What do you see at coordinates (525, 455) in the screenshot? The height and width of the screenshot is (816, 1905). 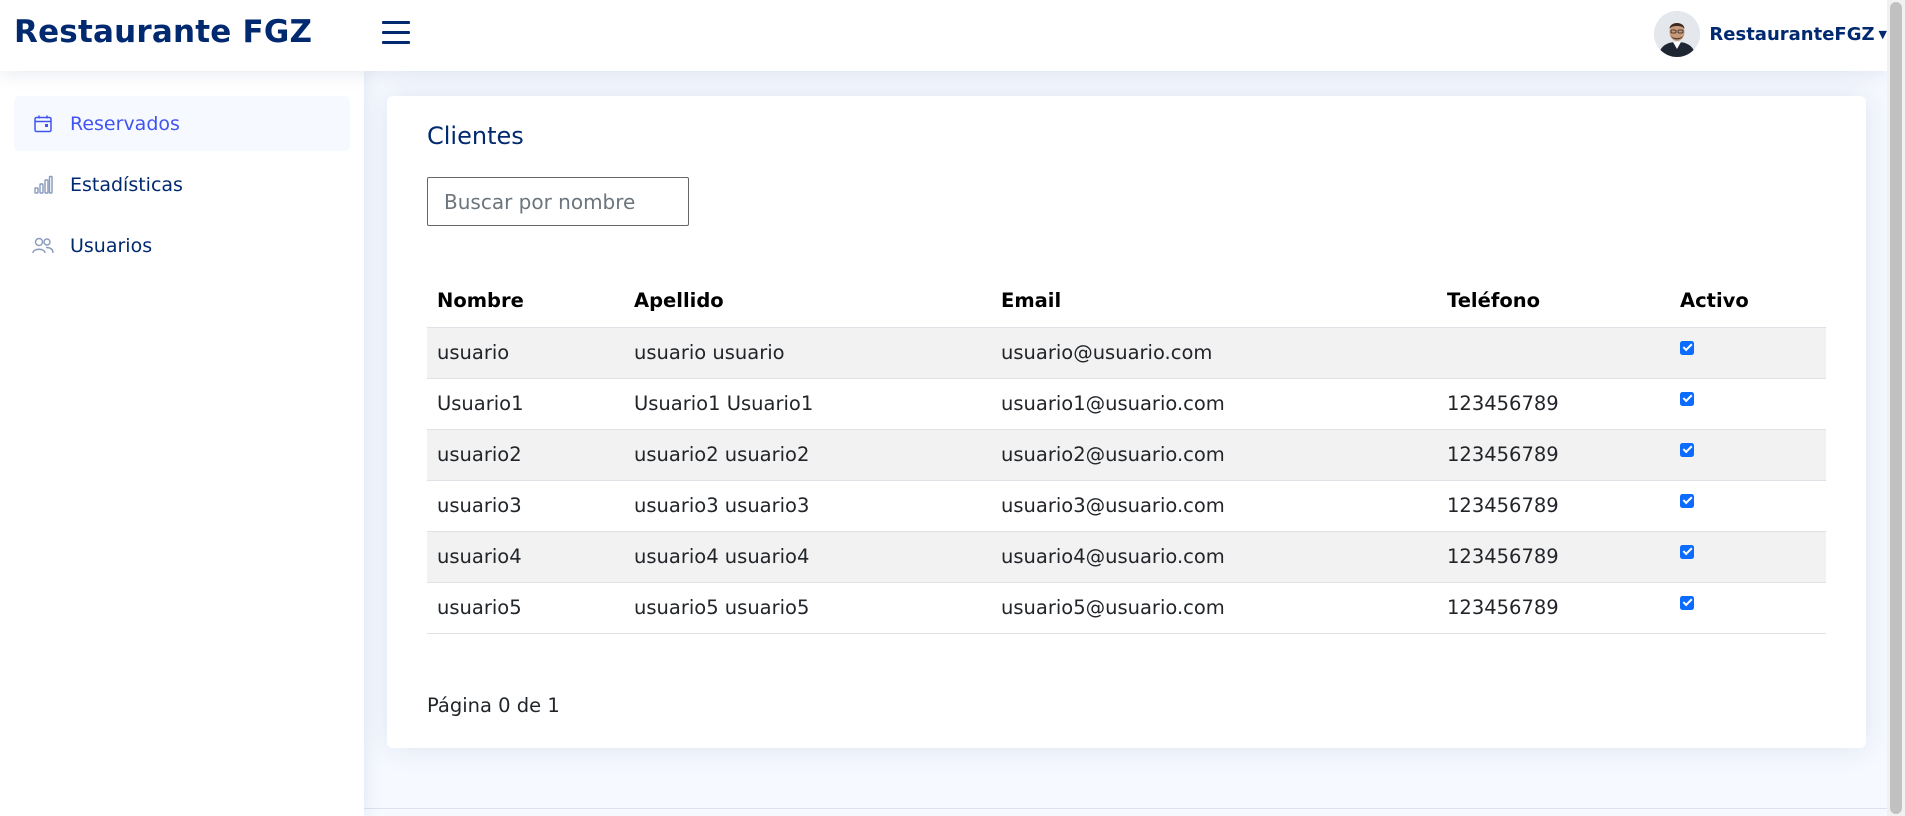 I see `cell-nombre: usuario2` at bounding box center [525, 455].